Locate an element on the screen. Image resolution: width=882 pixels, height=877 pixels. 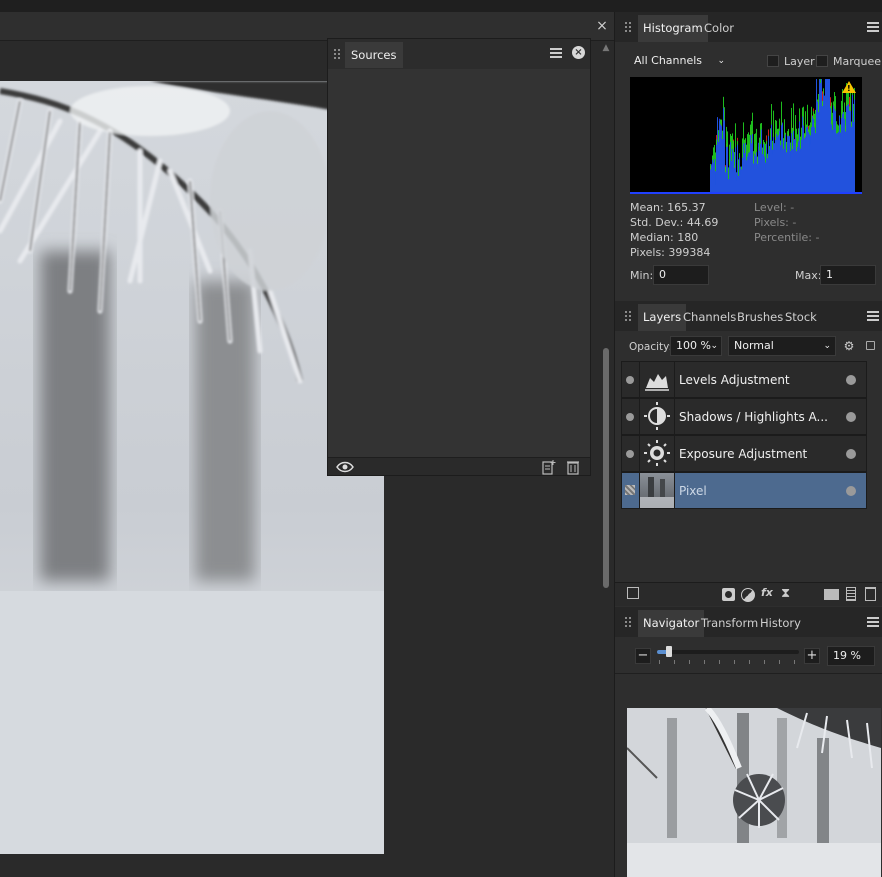
navigator-tab-bar: Navigator Transform History is located at coordinates (748, 622).